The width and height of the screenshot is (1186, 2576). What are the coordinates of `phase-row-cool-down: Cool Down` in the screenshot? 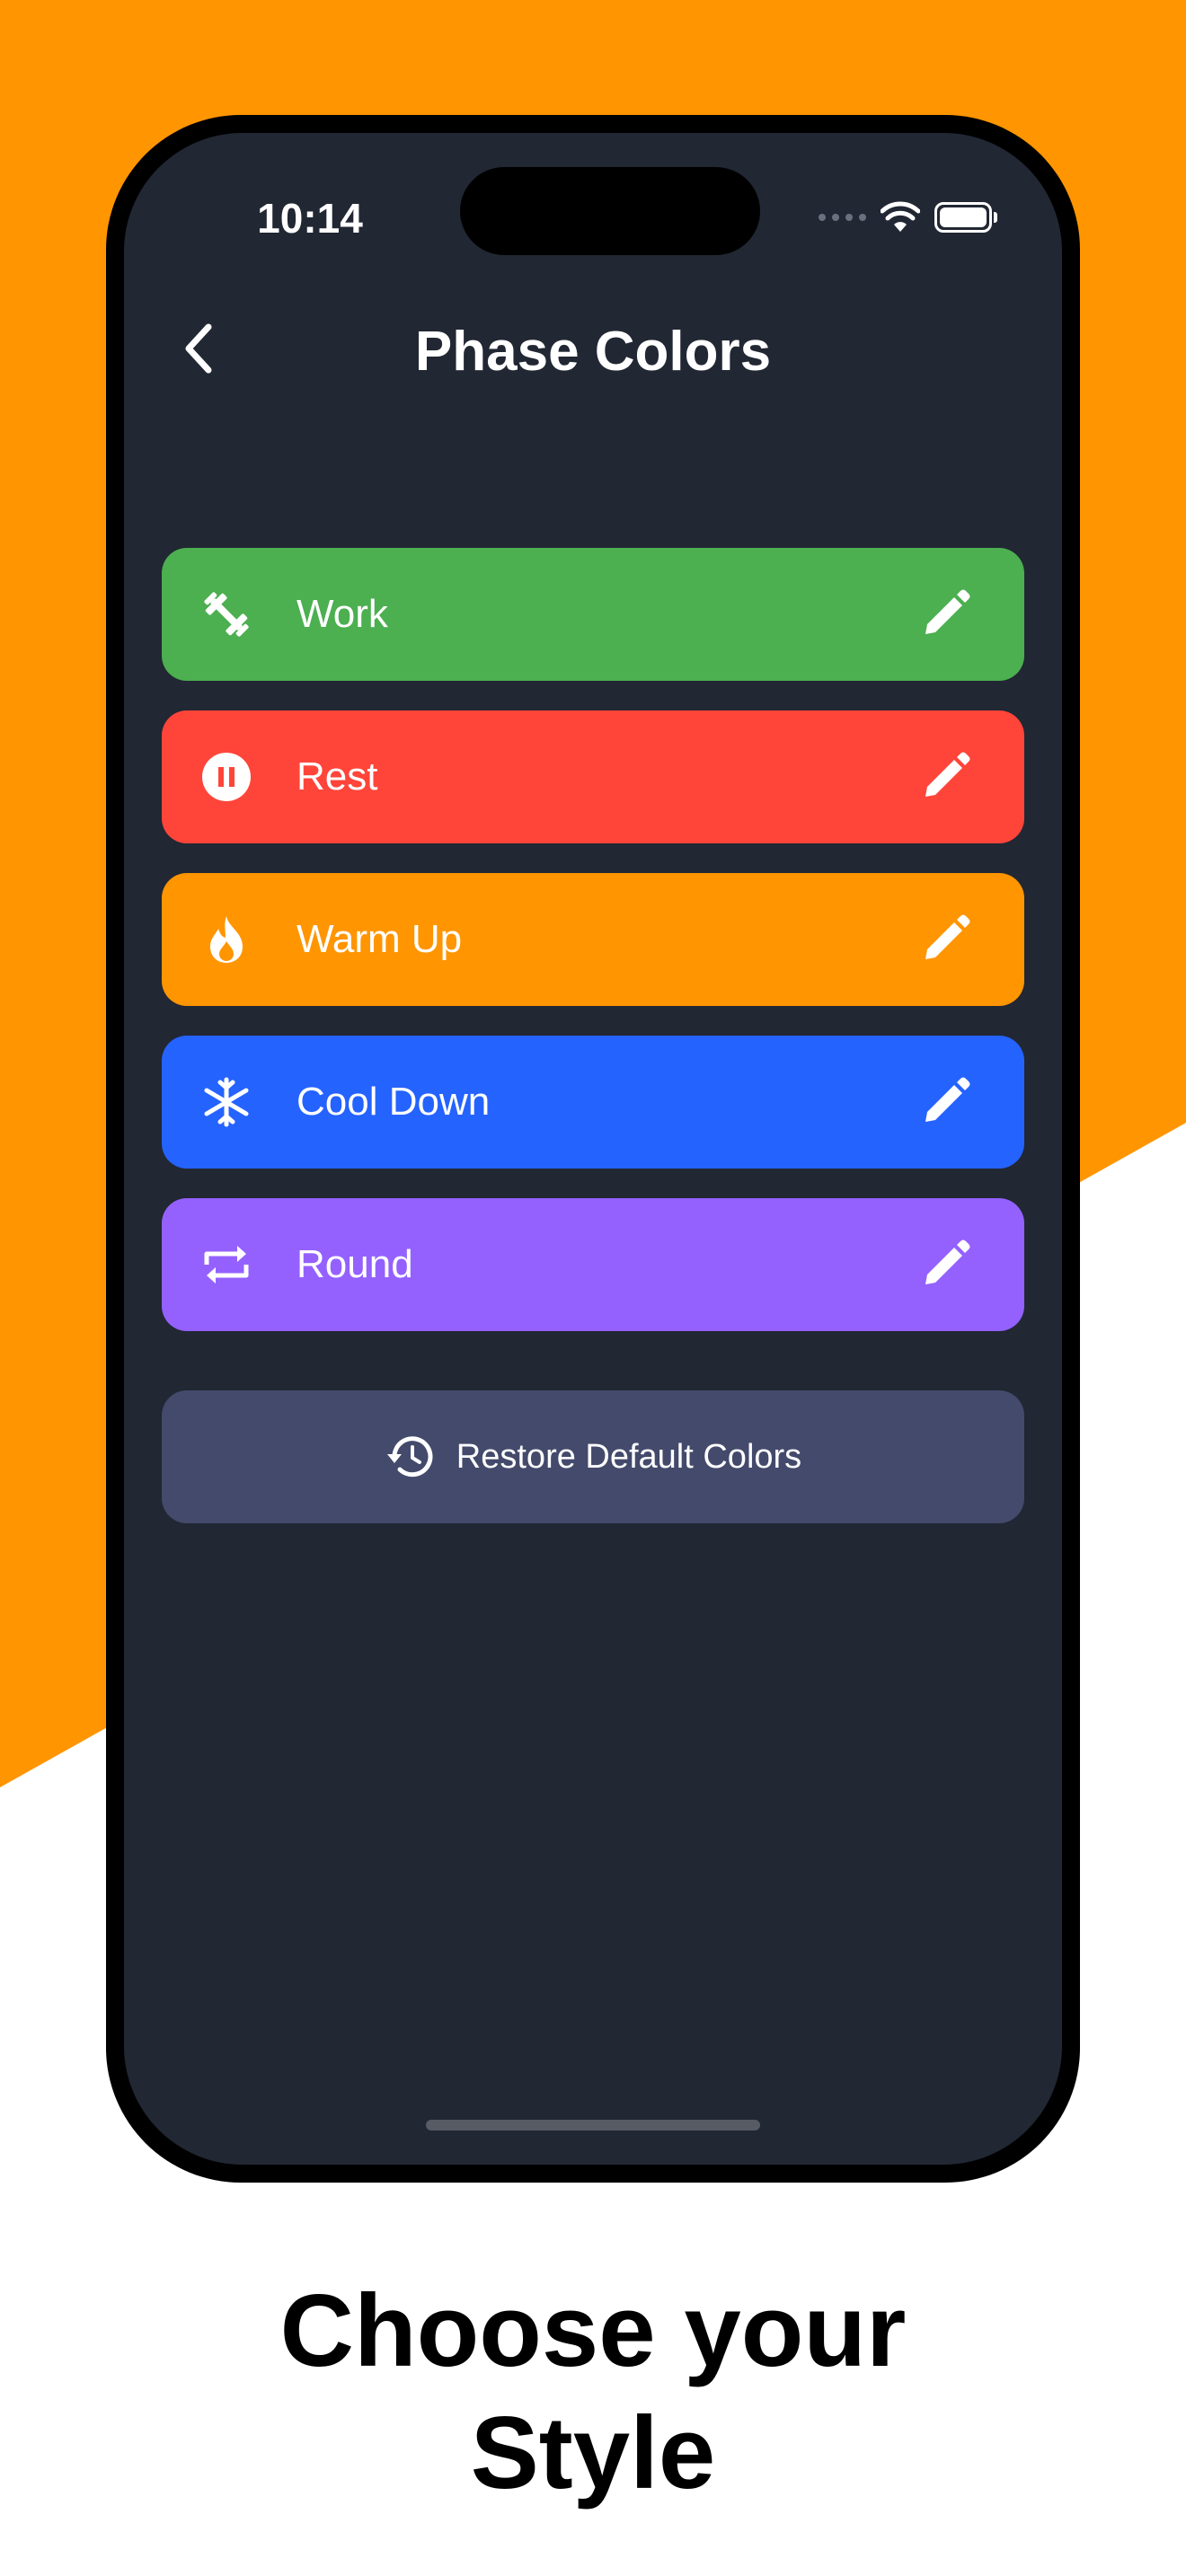 It's located at (593, 1102).